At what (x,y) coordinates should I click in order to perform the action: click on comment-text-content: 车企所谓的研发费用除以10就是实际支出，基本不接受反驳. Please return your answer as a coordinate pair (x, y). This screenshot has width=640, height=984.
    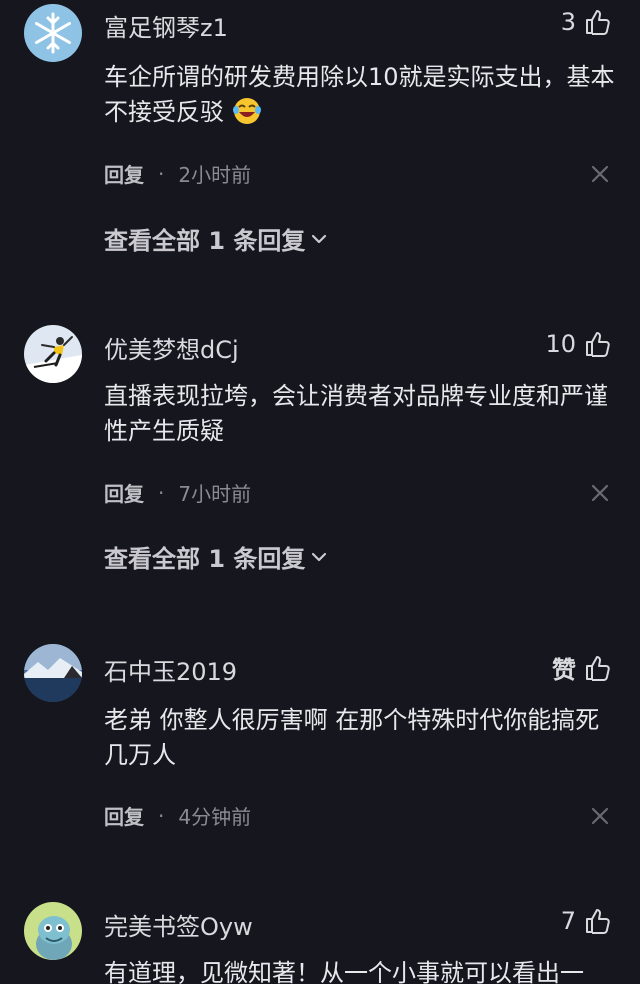
    Looking at the image, I should click on (359, 94).